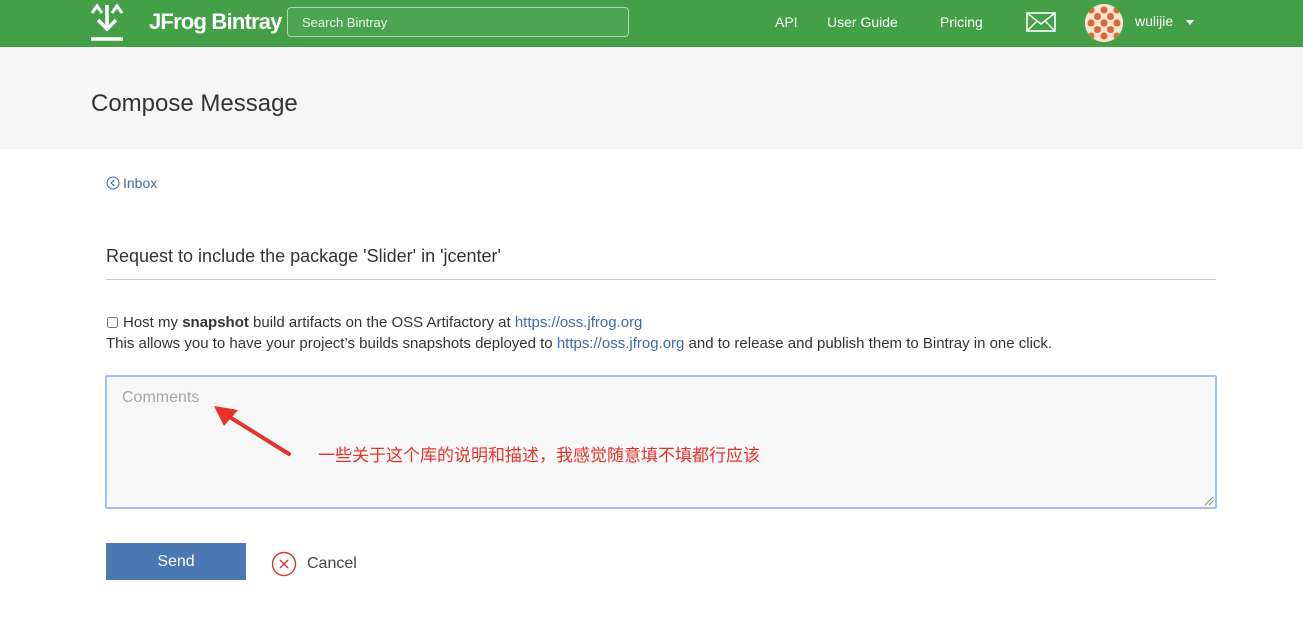  What do you see at coordinates (215, 322) in the screenshot?
I see `snapshot-bold: snapshot` at bounding box center [215, 322].